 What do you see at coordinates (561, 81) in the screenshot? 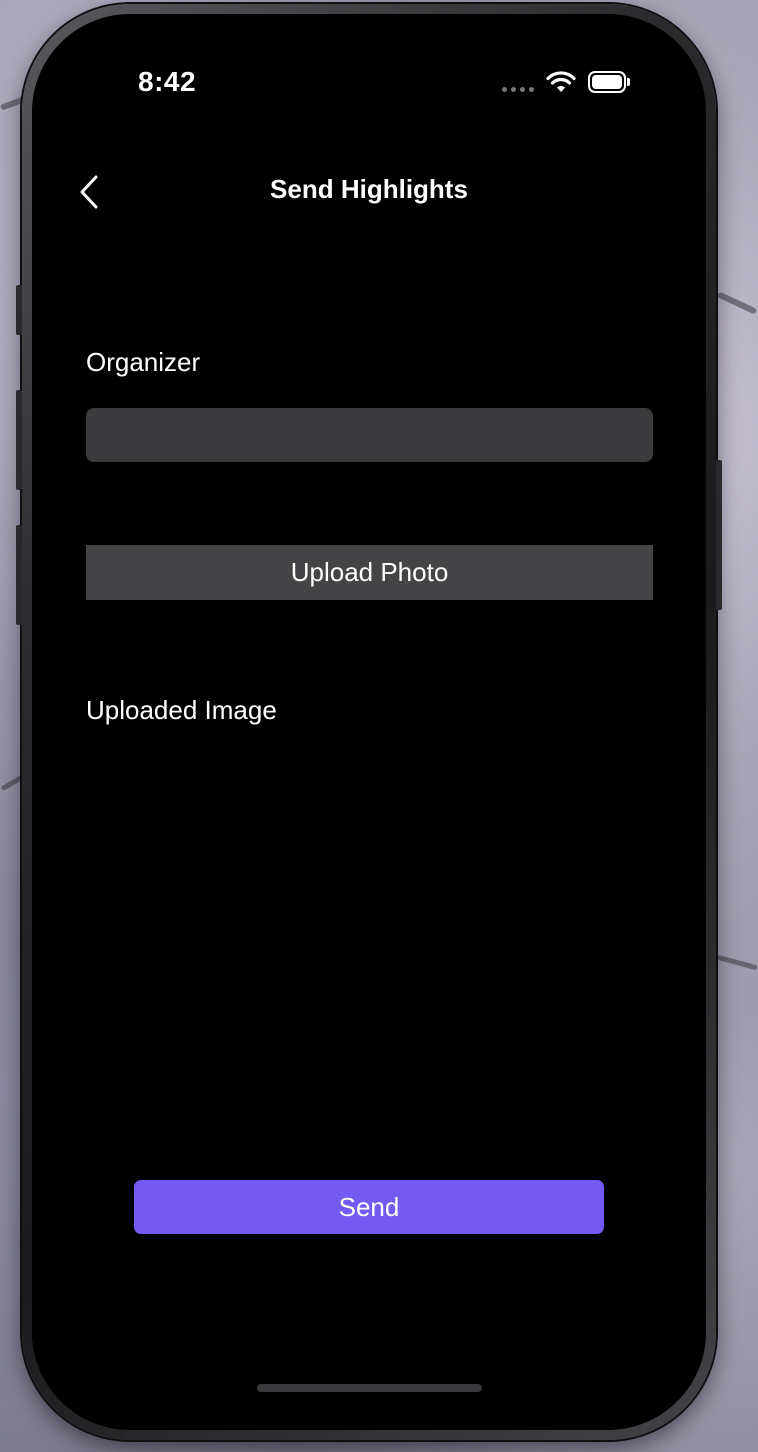
I see `wifi-icon` at bounding box center [561, 81].